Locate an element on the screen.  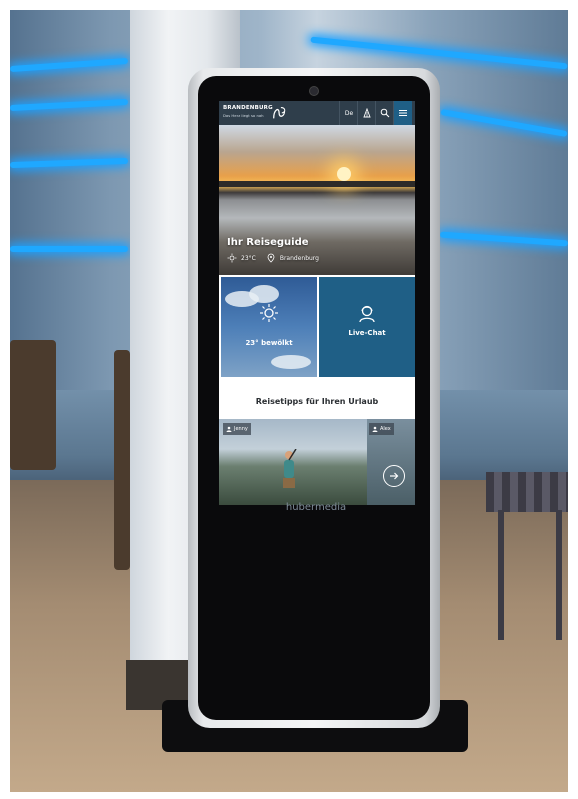
arrow-right-icon is located at coordinates (394, 476).